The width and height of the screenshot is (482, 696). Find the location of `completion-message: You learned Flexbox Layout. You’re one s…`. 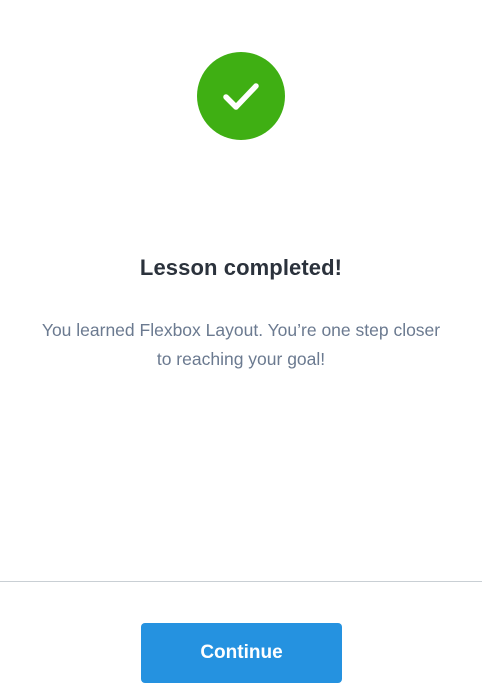

completion-message: You learned Flexbox Layout. You’re one s… is located at coordinates (241, 344).